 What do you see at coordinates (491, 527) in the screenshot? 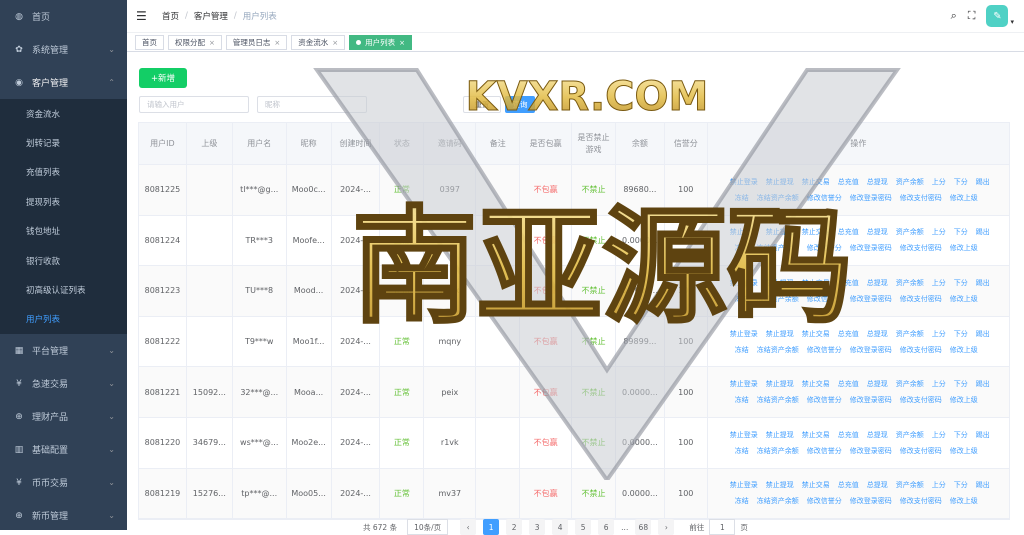
I see `page-button: 1` at bounding box center [491, 527].